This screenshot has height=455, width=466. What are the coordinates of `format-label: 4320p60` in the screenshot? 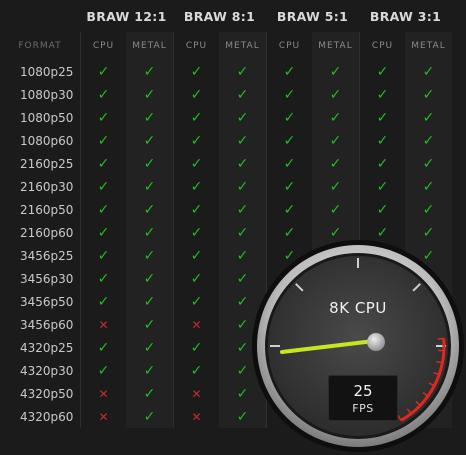 It's located at (47, 416).